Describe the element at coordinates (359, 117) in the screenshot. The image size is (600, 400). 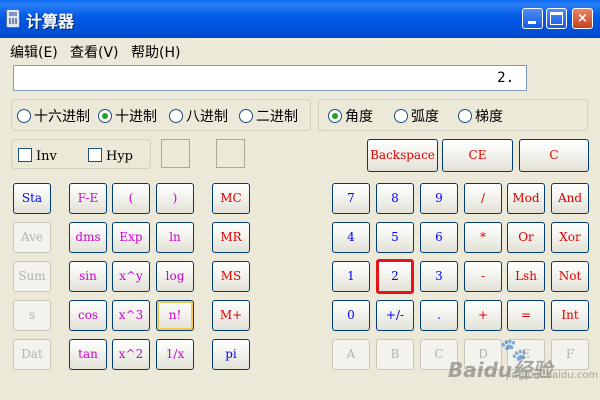
I see `radio-degree-label: 角度` at that location.